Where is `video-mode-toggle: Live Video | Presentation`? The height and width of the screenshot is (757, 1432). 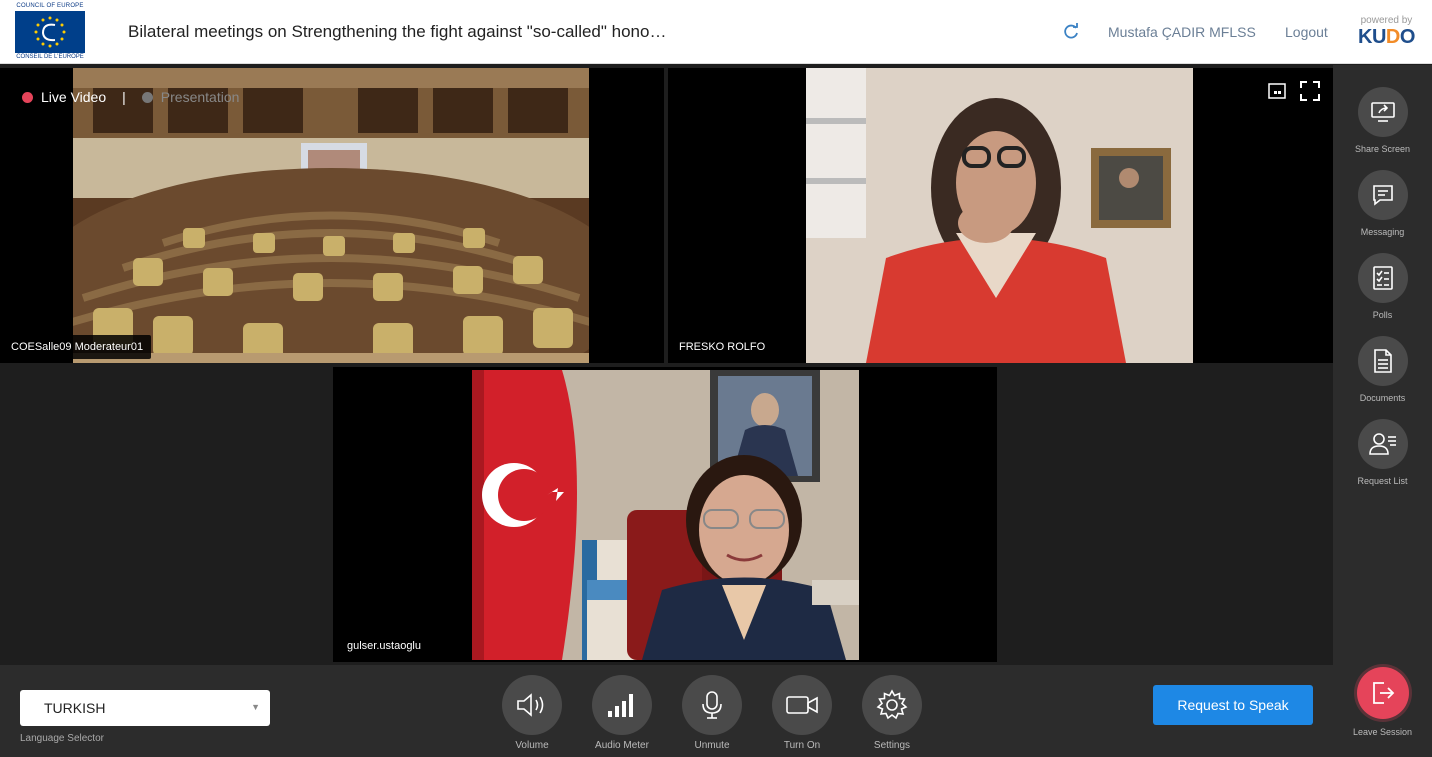 video-mode-toggle: Live Video | Presentation is located at coordinates (130, 97).